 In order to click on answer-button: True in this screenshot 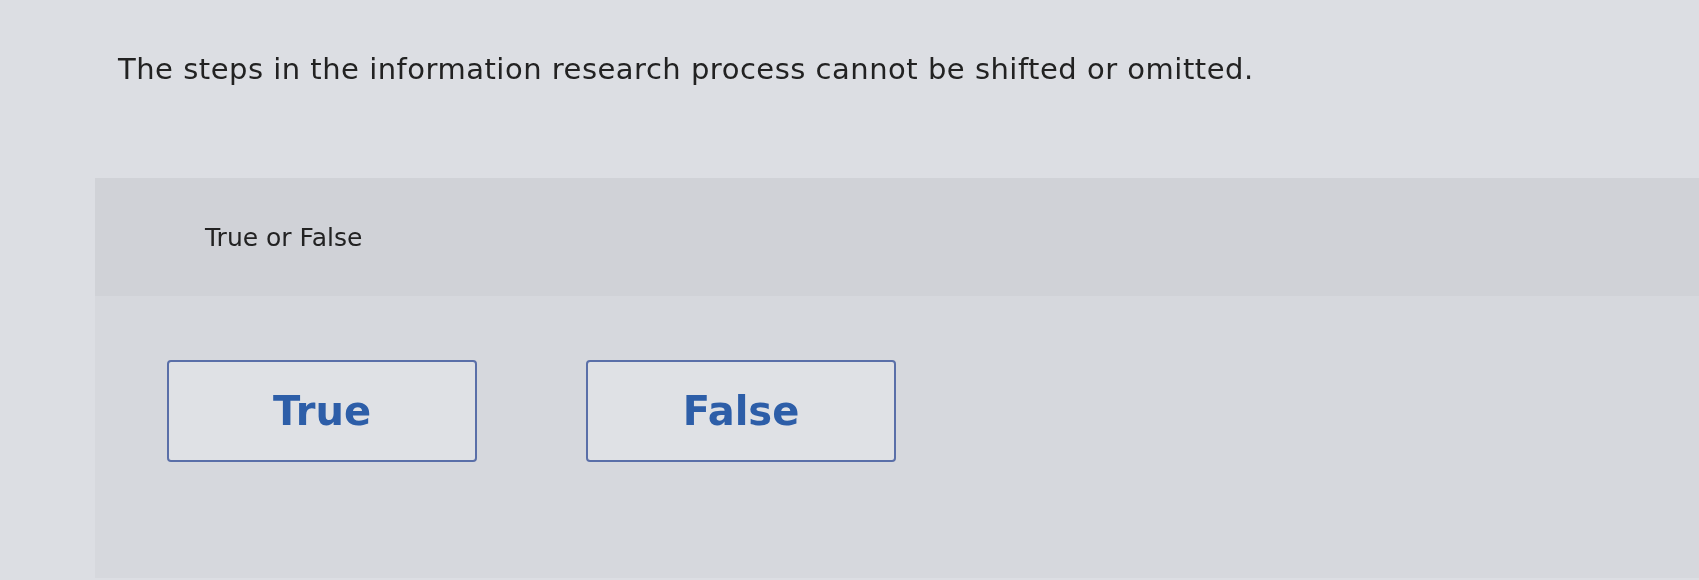, I will do `click(322, 411)`.